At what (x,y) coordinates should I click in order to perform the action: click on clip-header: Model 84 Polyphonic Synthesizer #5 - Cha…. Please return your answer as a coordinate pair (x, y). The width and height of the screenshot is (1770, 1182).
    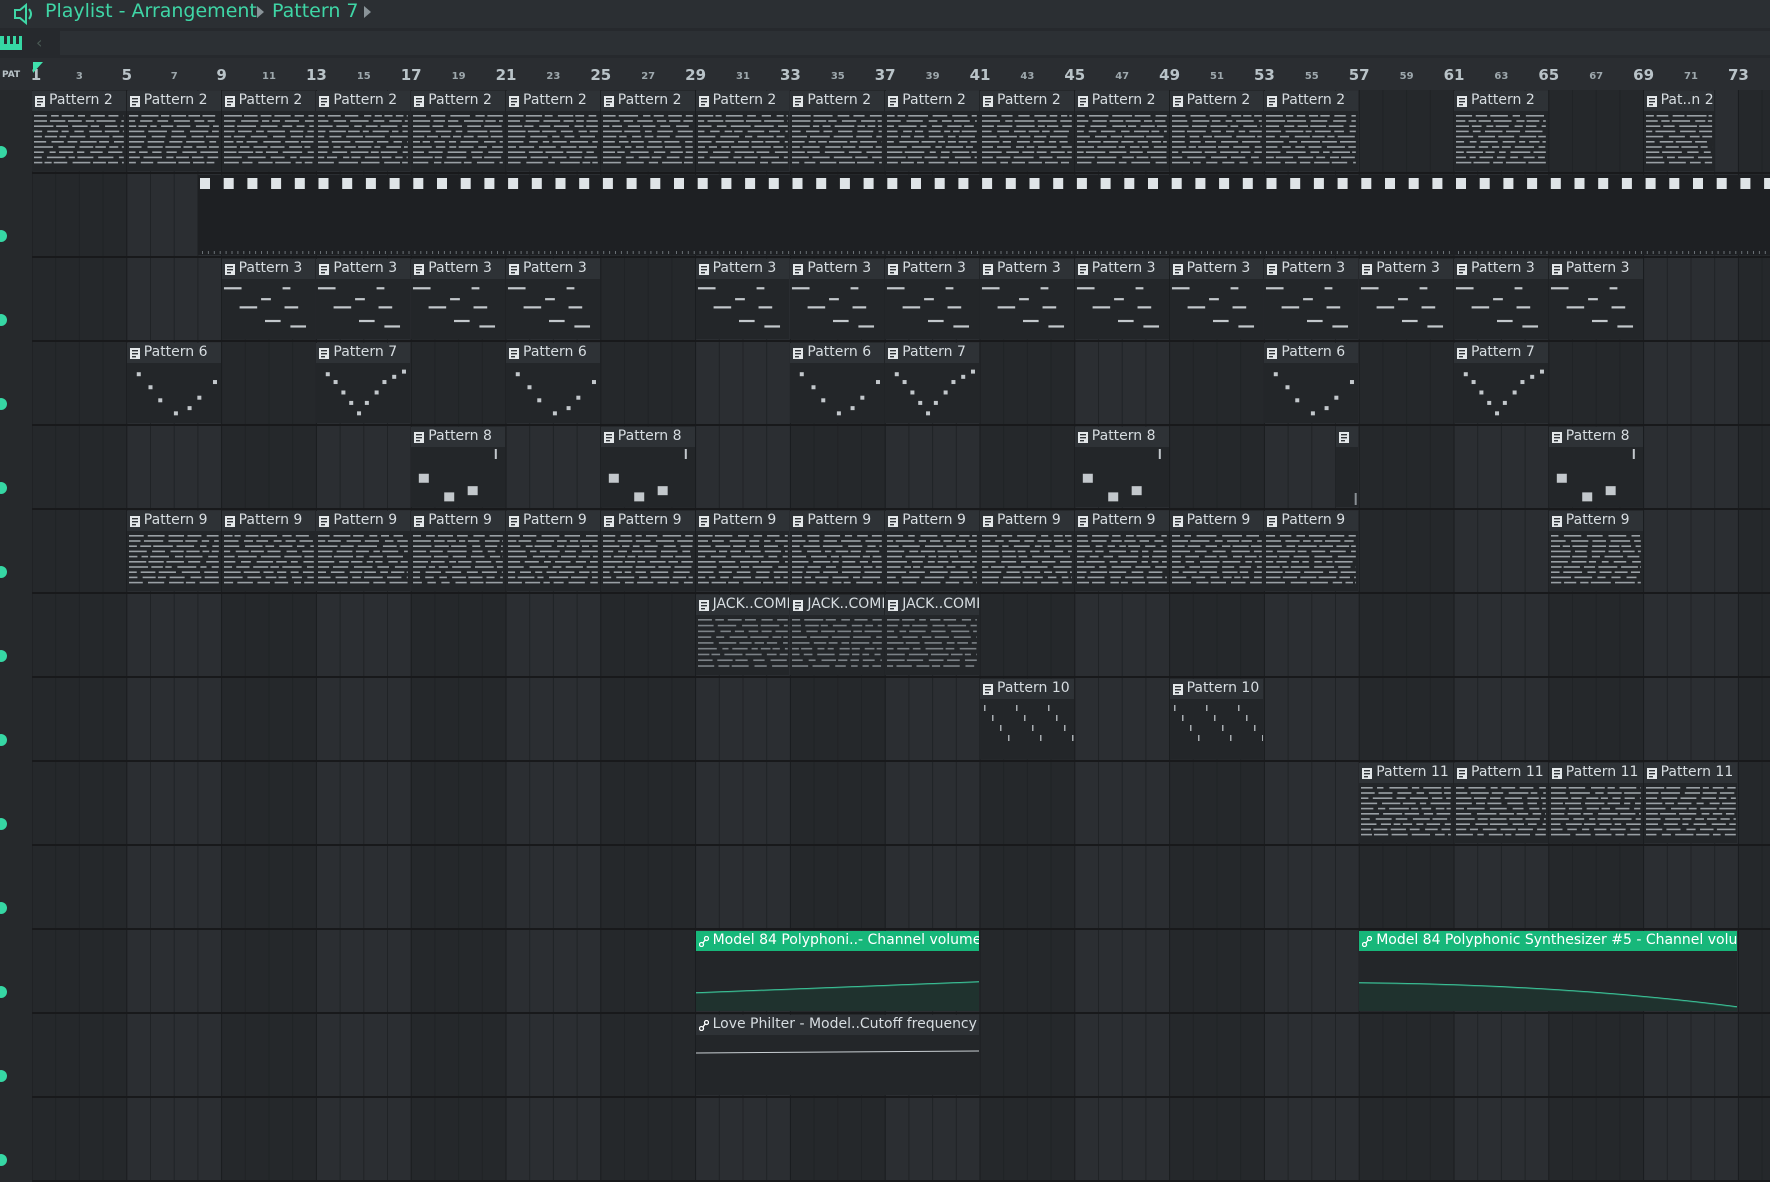
    Looking at the image, I should click on (1548, 941).